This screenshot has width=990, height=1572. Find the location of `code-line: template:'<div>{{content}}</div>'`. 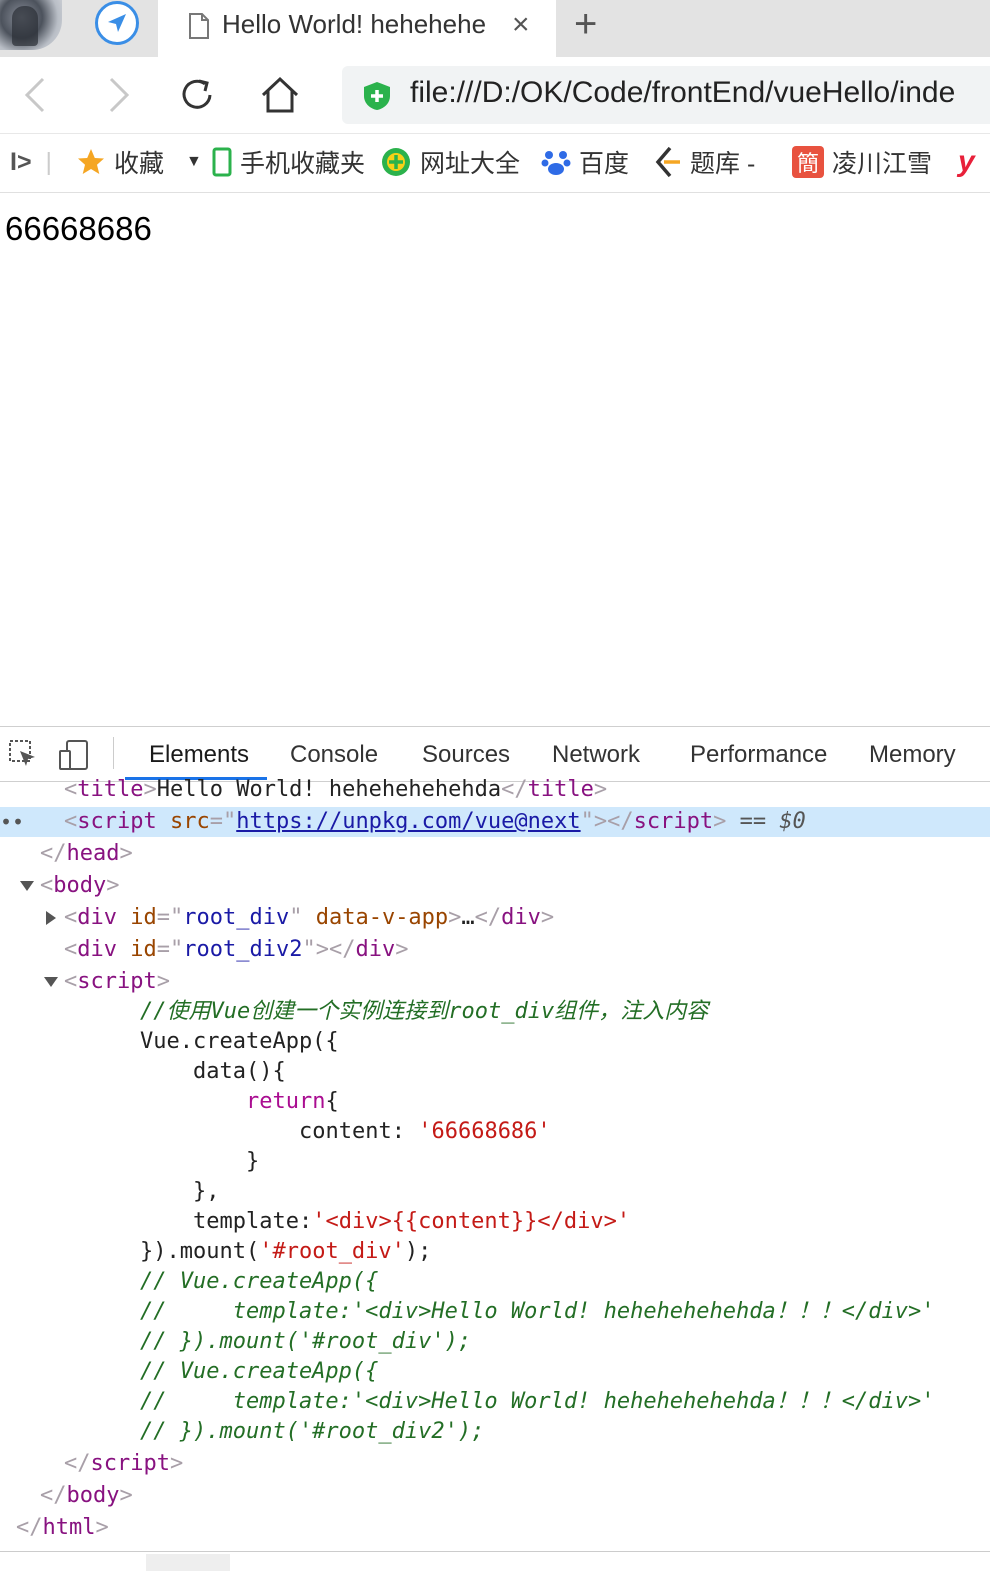

code-line: template:'<div>{{content}}</div>' is located at coordinates (412, 1221).